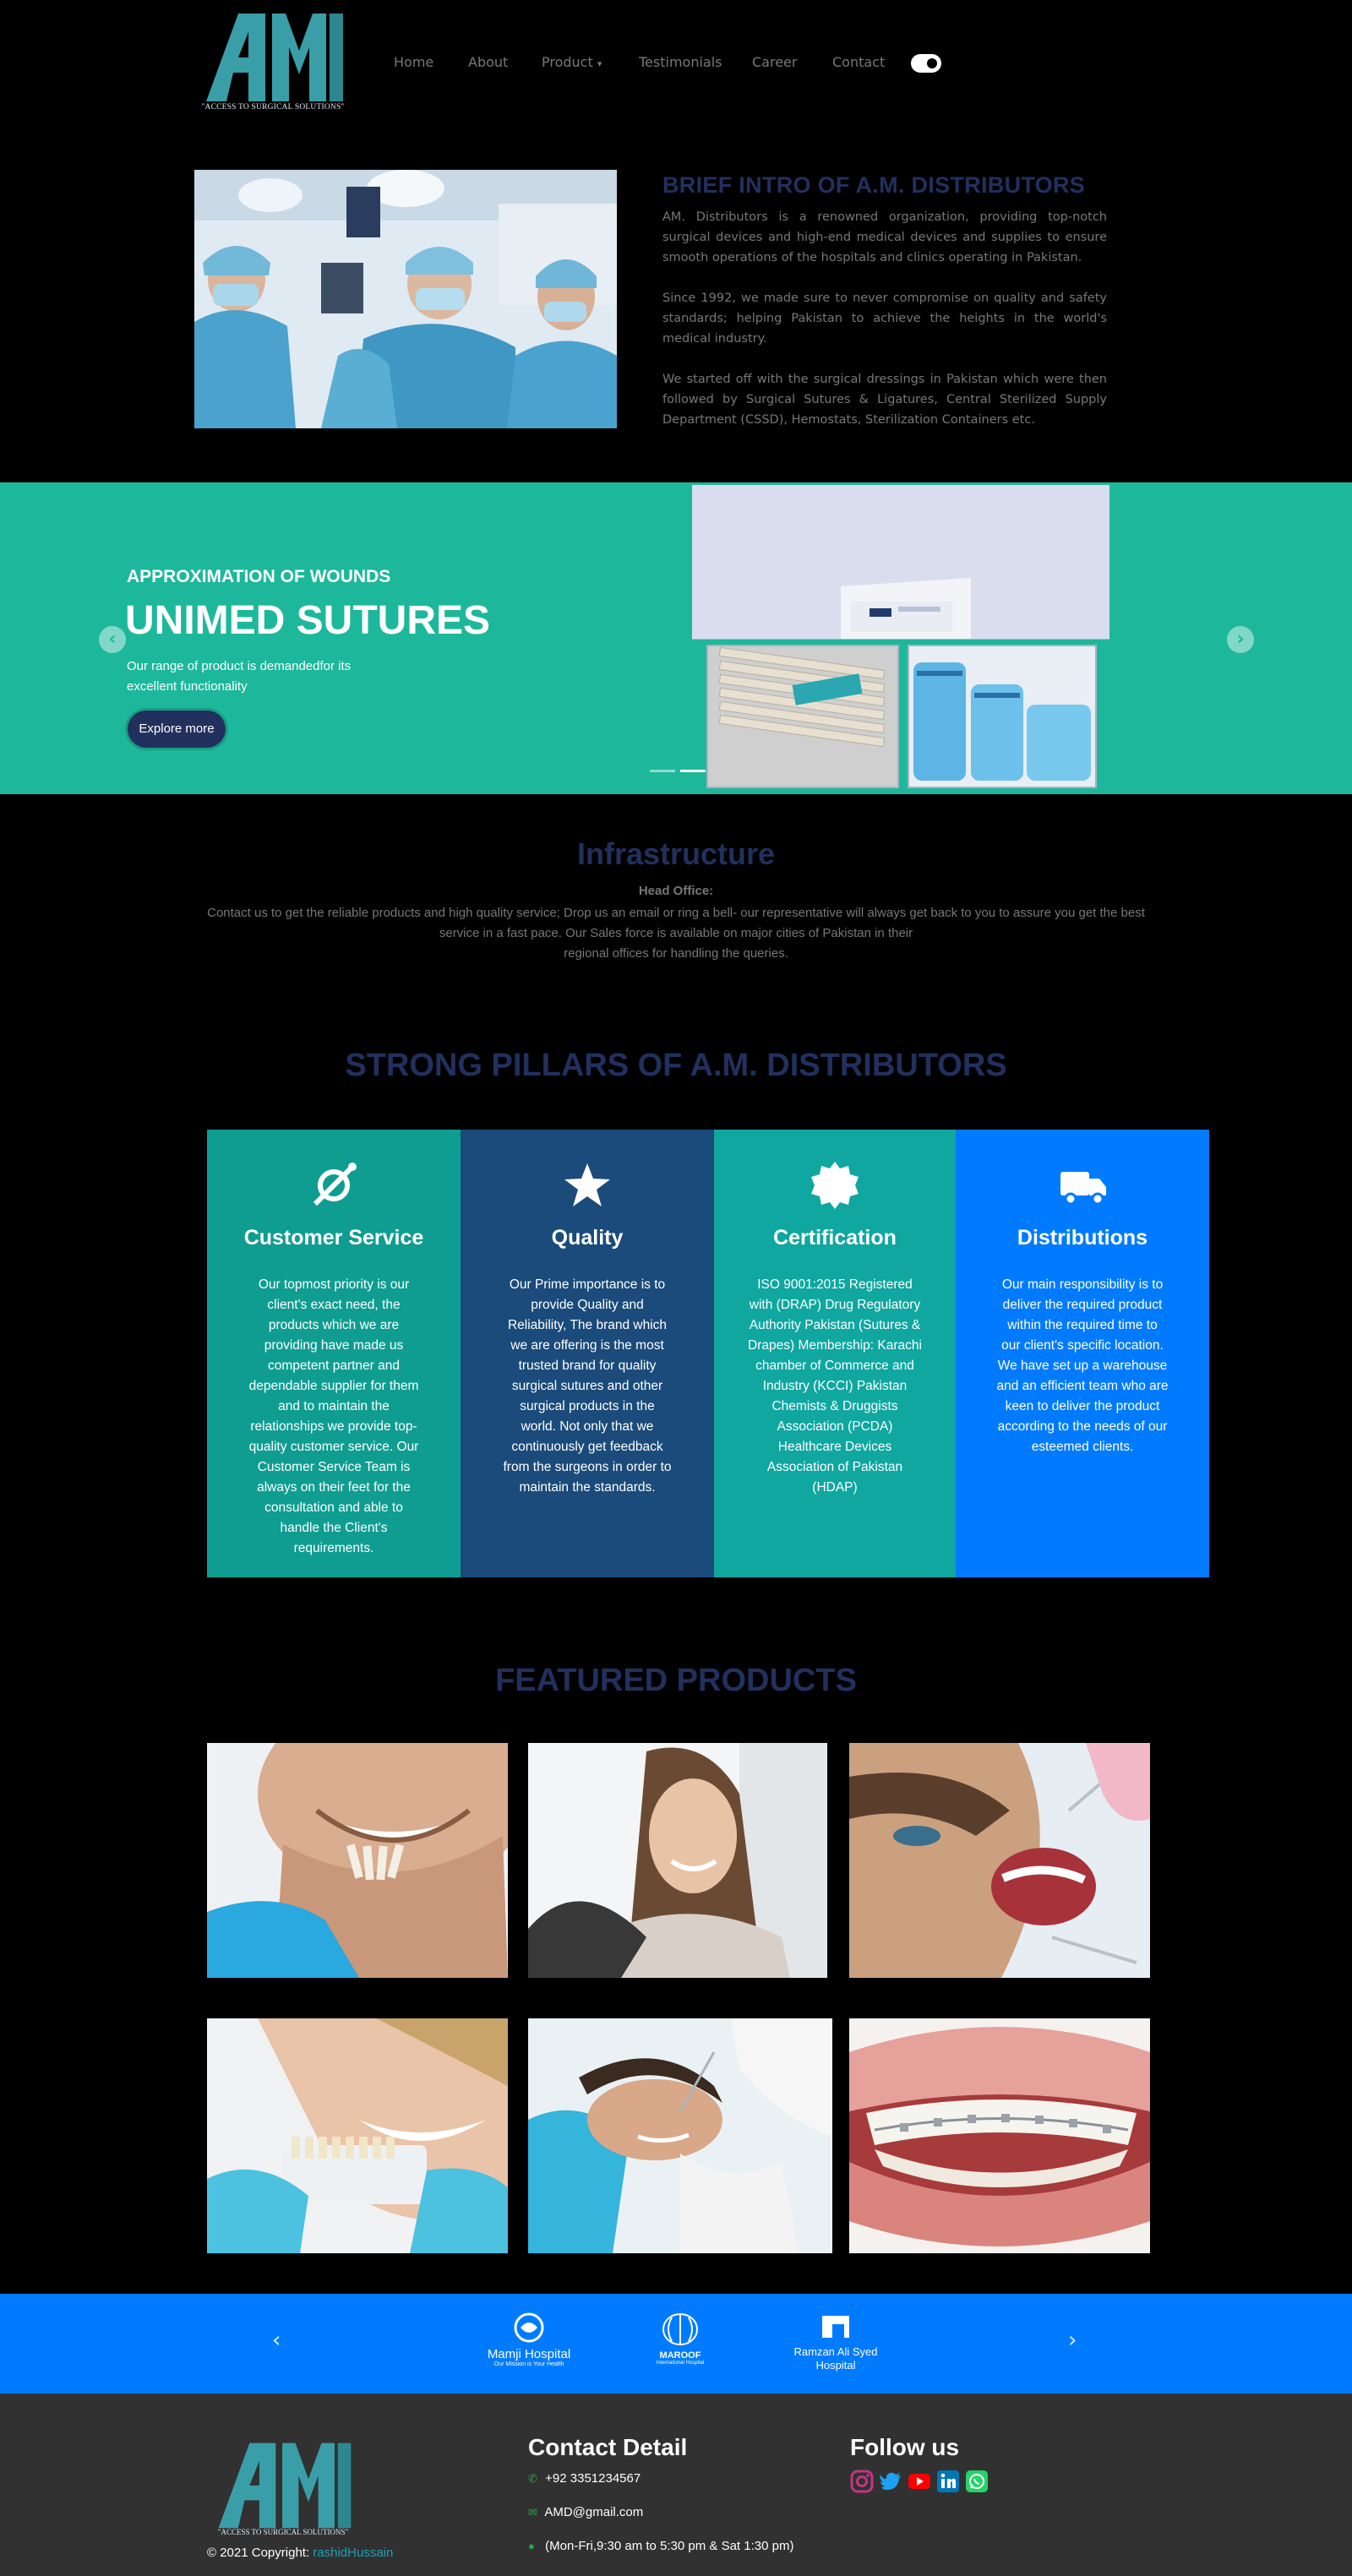 This screenshot has height=2576, width=1352. What do you see at coordinates (273, 107) in the screenshot?
I see `brand-tagline: "ACCESS TO SURGICAL SOLUTIONS"` at bounding box center [273, 107].